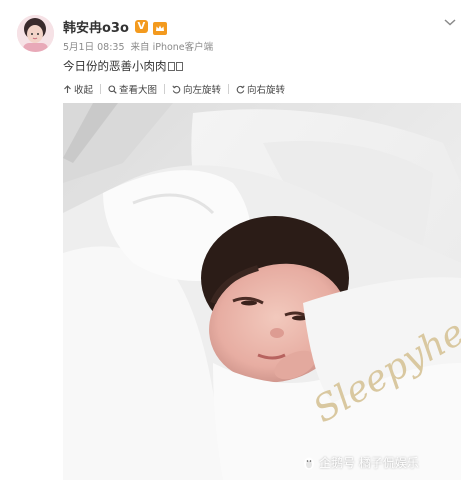 The height and width of the screenshot is (480, 463). Describe the element at coordinates (309, 463) in the screenshot. I see `penguin-icon` at that location.